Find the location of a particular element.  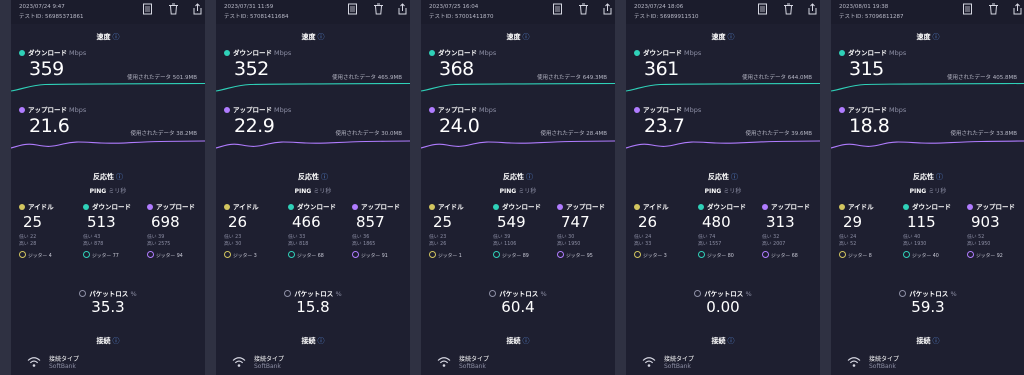

upload-unit: Mbps is located at coordinates (78, 110).